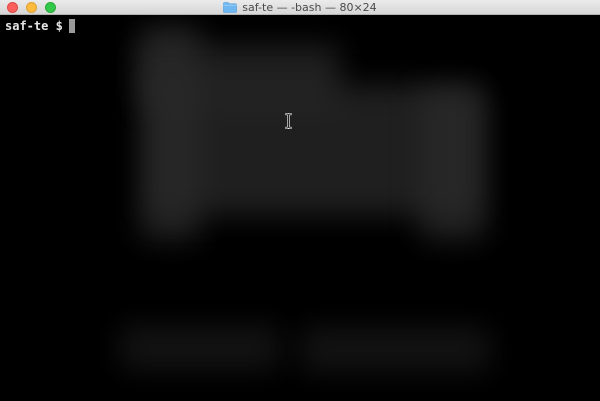 This screenshot has height=401, width=600. Describe the element at coordinates (230, 7) in the screenshot. I see `folder-icon` at that location.